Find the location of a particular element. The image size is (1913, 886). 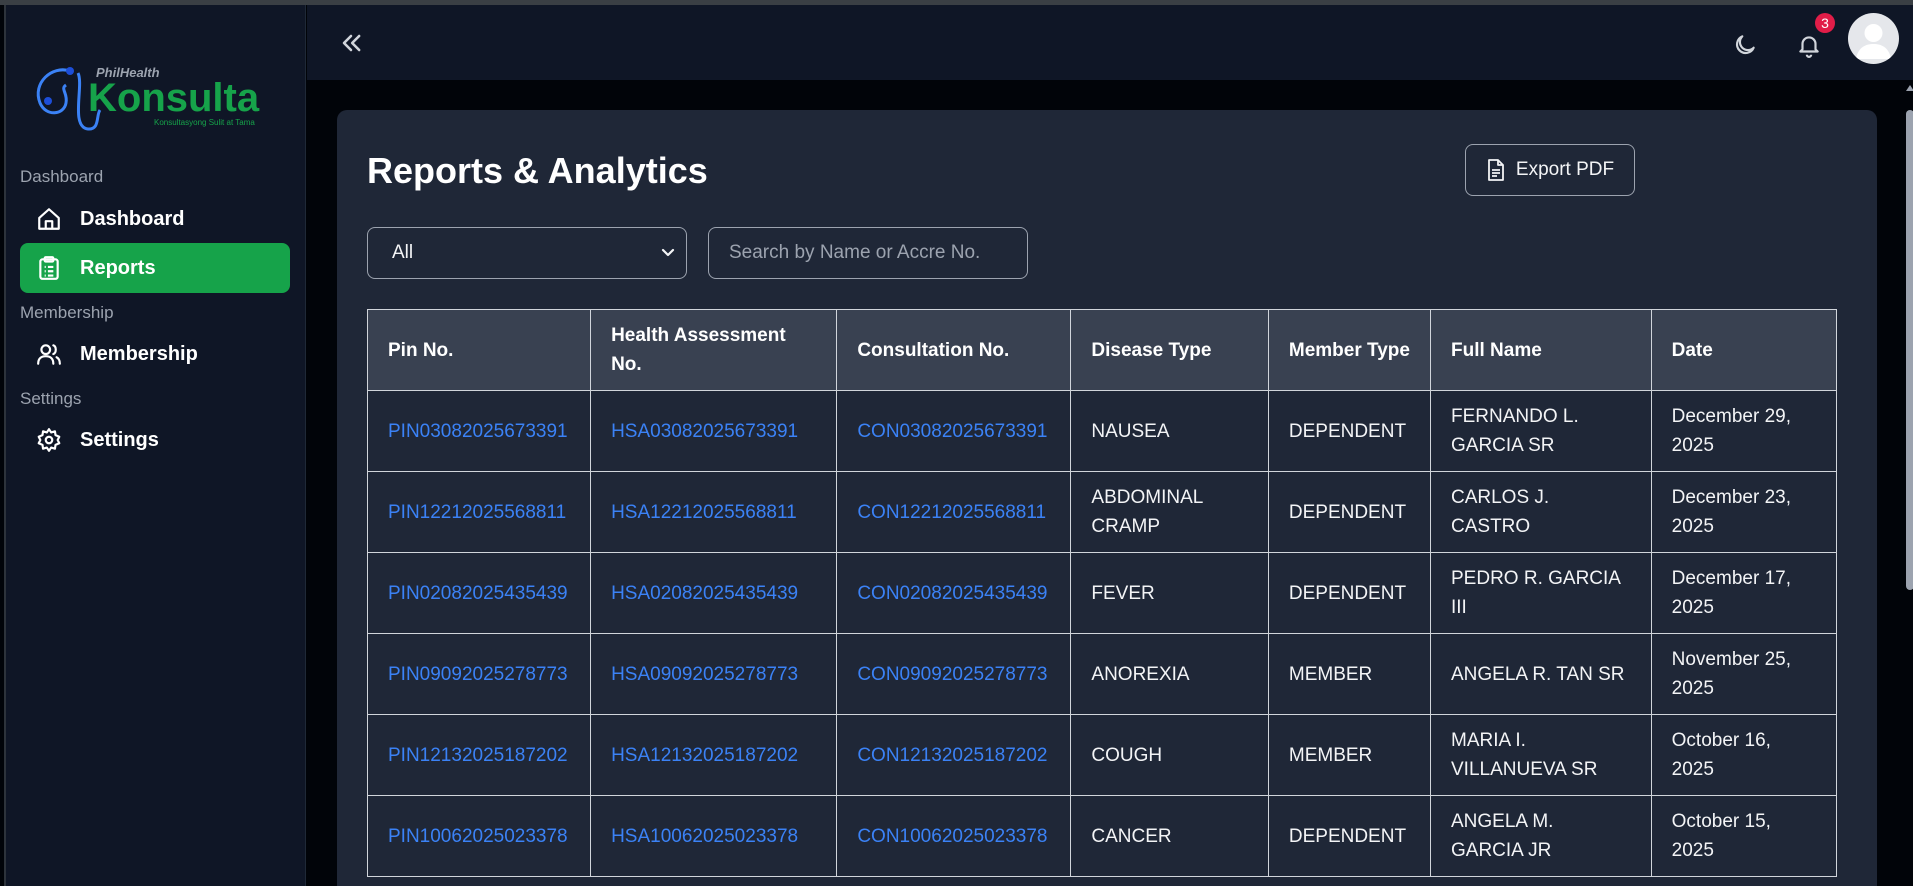

full-name-cell: FERNANDO L. GARCIA SR is located at coordinates (1541, 431).